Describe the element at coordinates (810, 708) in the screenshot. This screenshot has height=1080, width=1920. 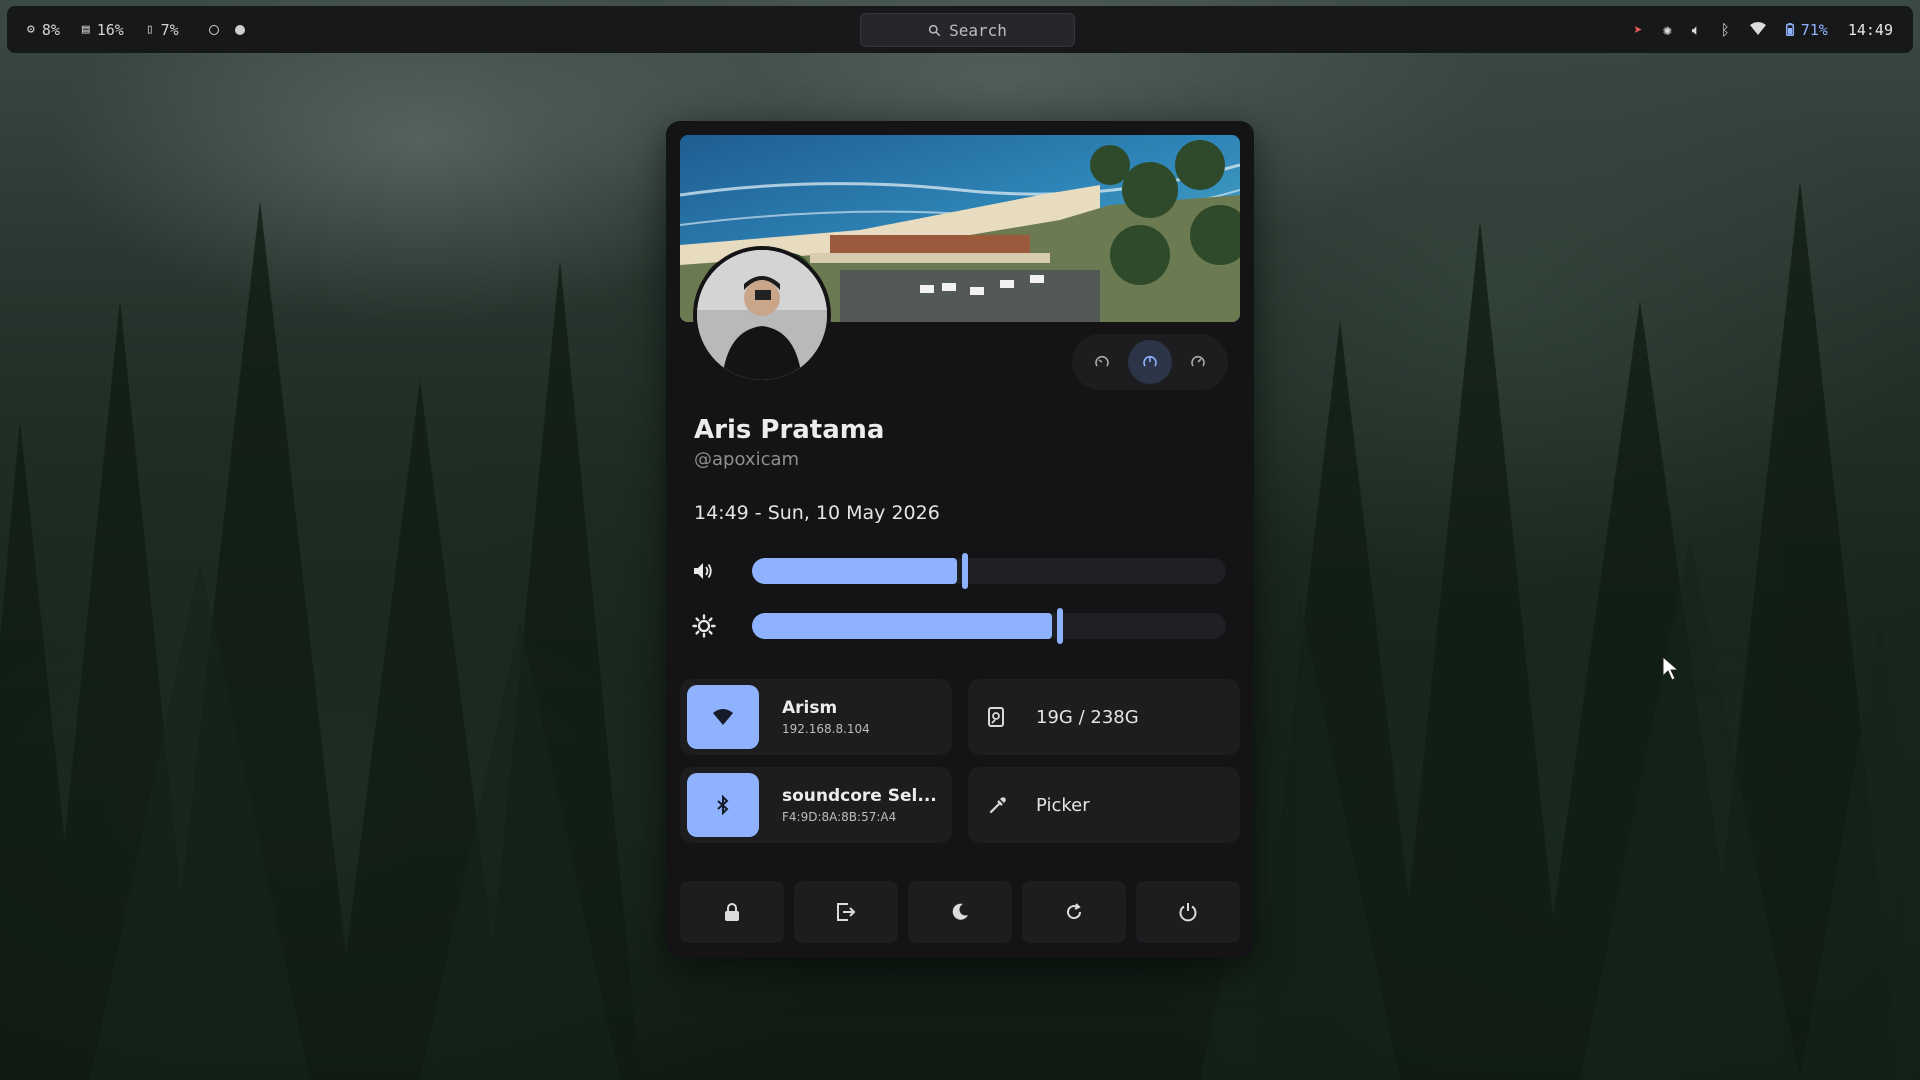
I see `wifi-name: Arism` at that location.